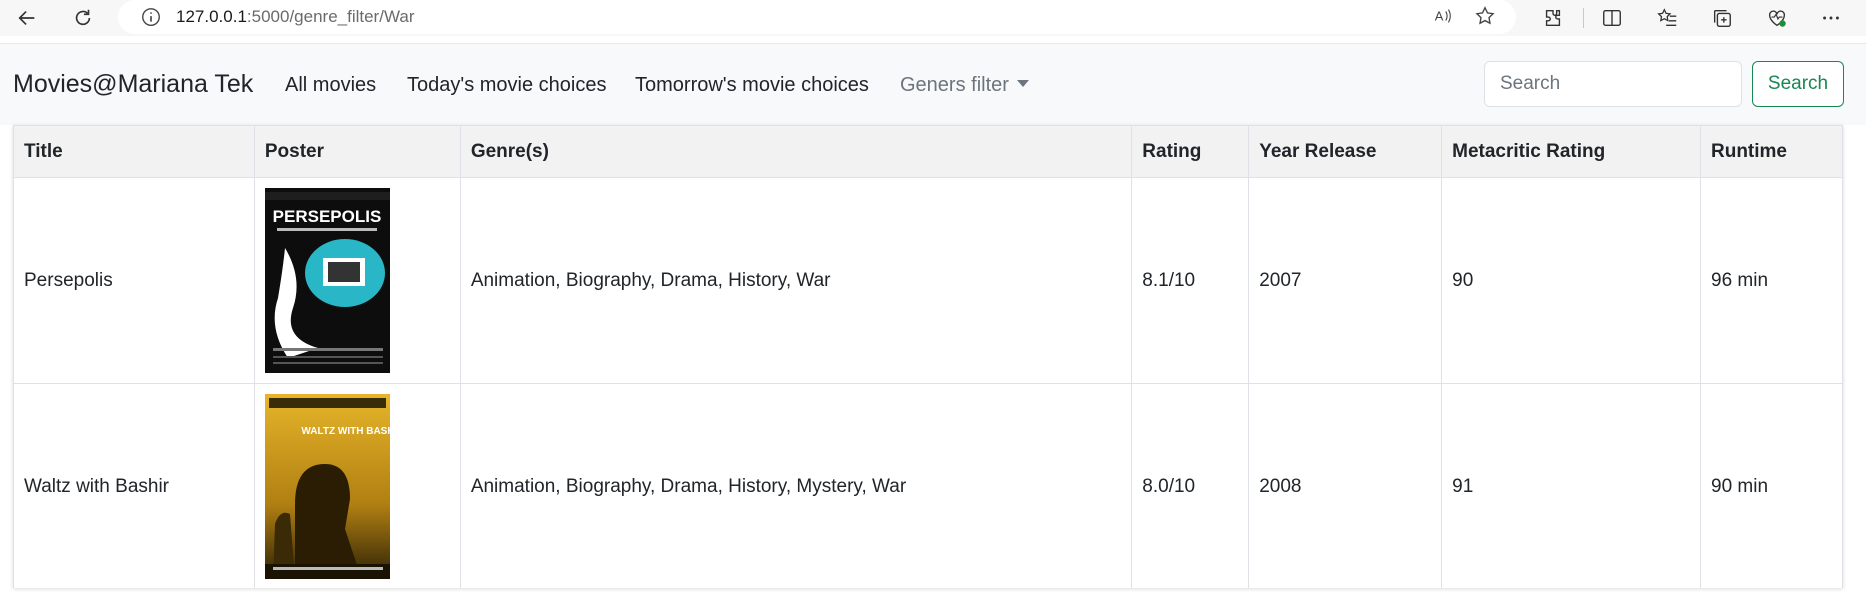 The height and width of the screenshot is (610, 1866). Describe the element at coordinates (752, 85) in the screenshot. I see `nav-link-tomorrow-choices: Tomorrow's movie choices` at that location.